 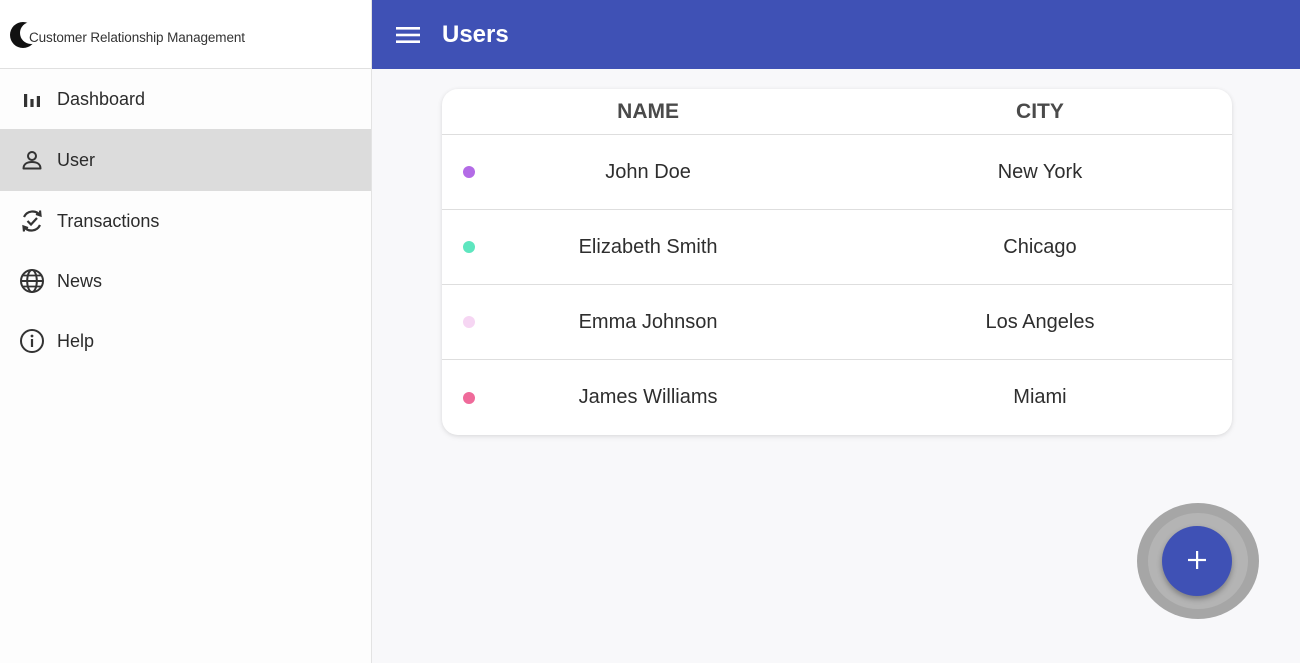 I want to click on table-header: NAME CITY, so click(x=837, y=112).